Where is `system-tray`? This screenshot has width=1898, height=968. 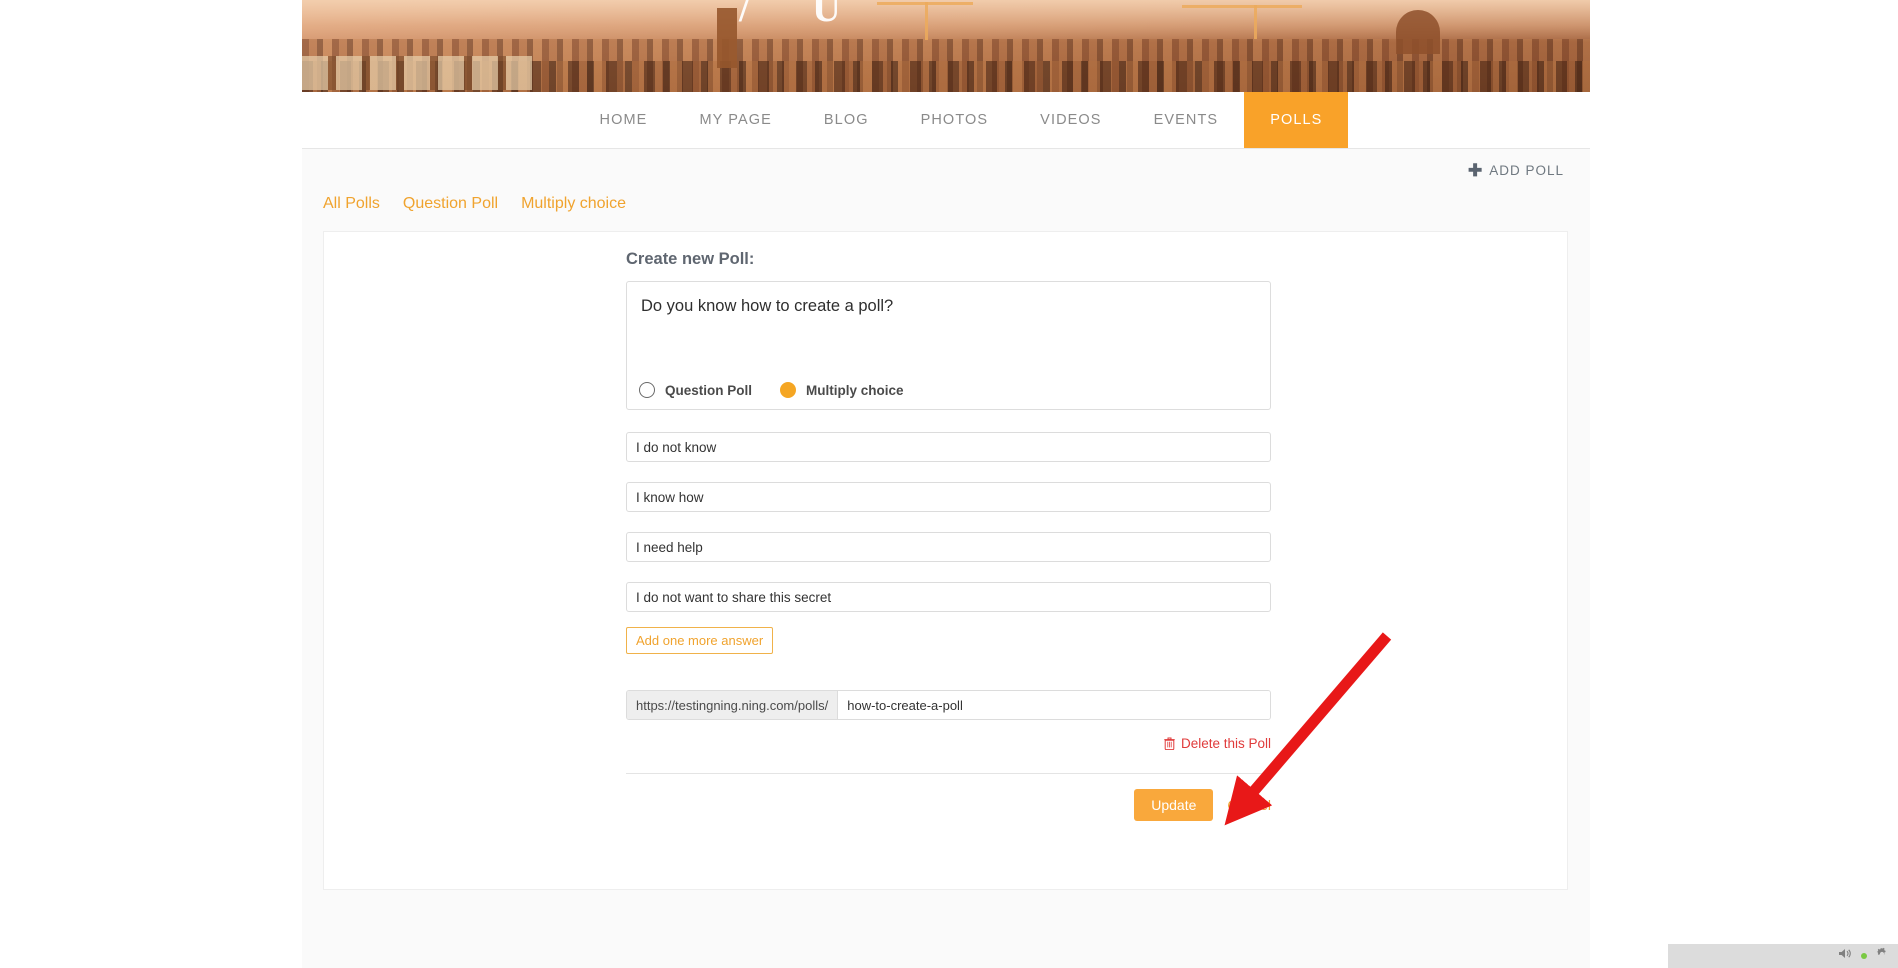 system-tray is located at coordinates (1783, 956).